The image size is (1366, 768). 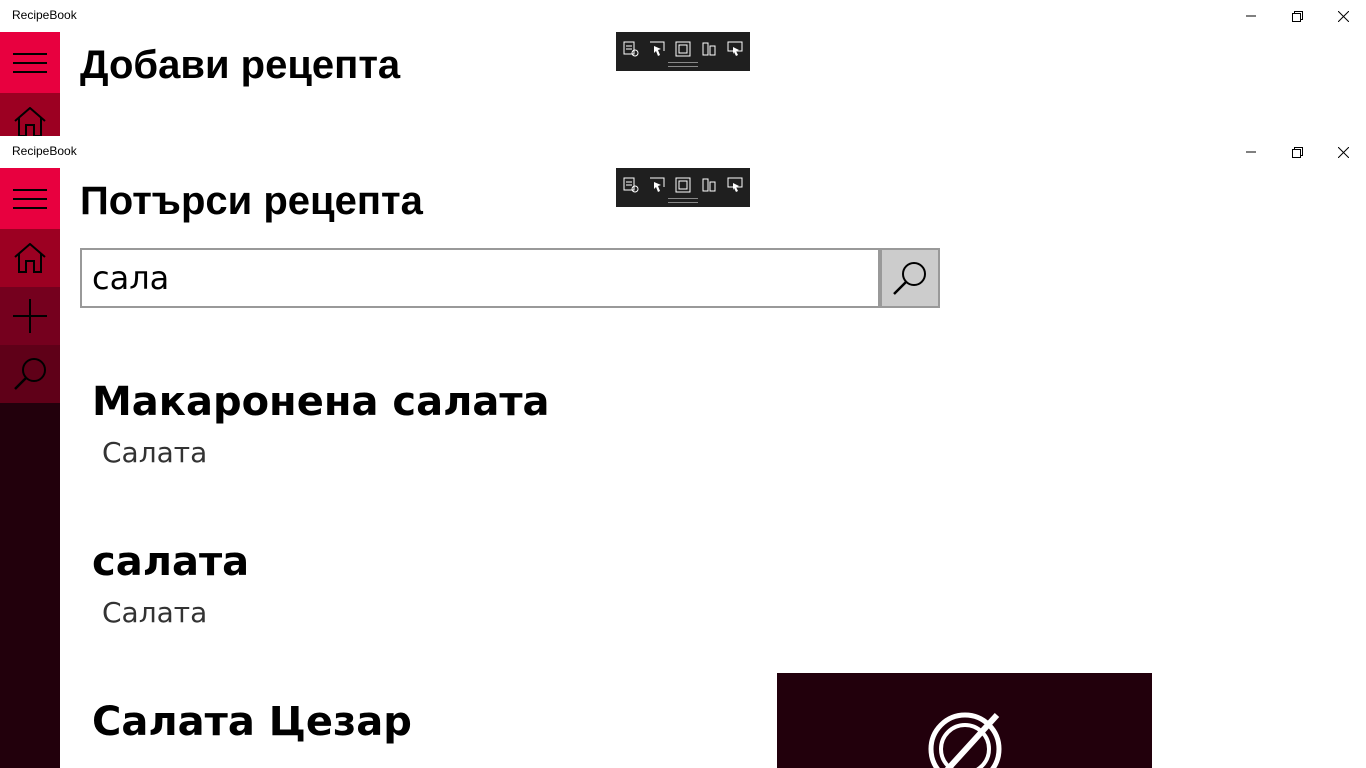 What do you see at coordinates (432, 722) in the screenshot?
I see `list-item: Салата Цезар` at bounding box center [432, 722].